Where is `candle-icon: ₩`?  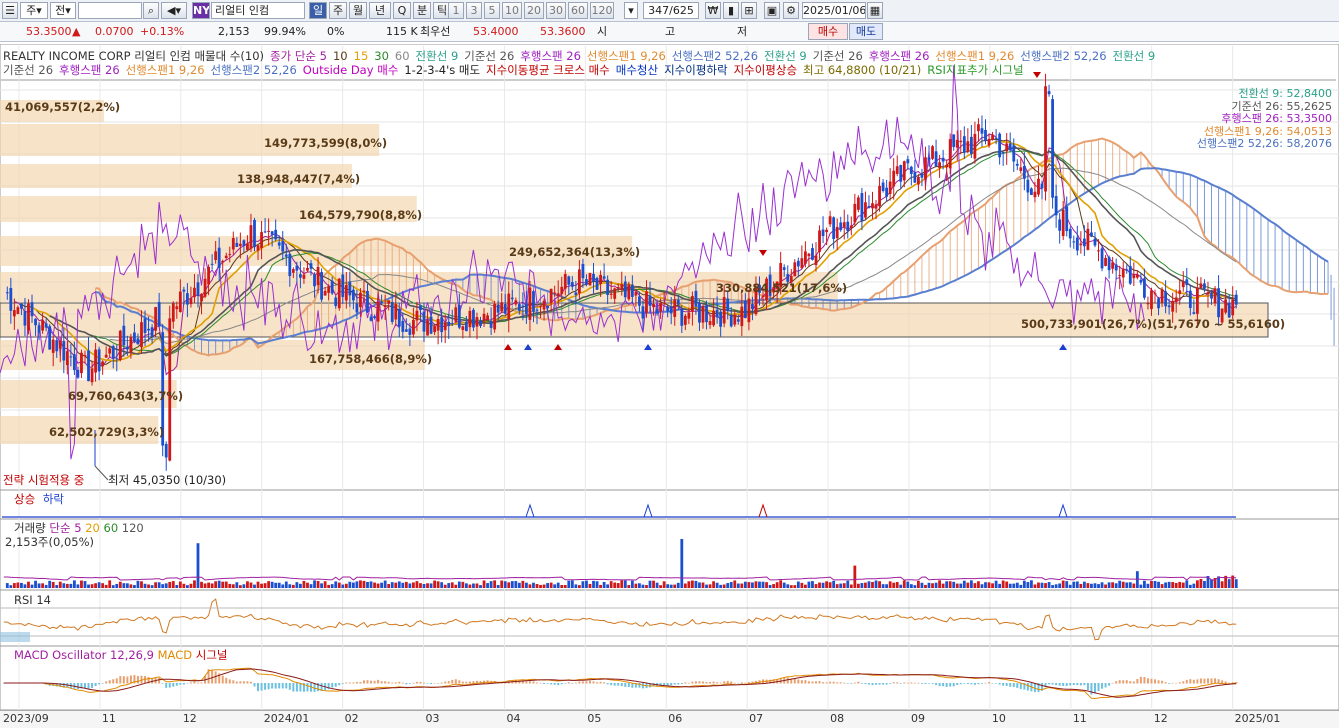 candle-icon: ₩ is located at coordinates (713, 10).